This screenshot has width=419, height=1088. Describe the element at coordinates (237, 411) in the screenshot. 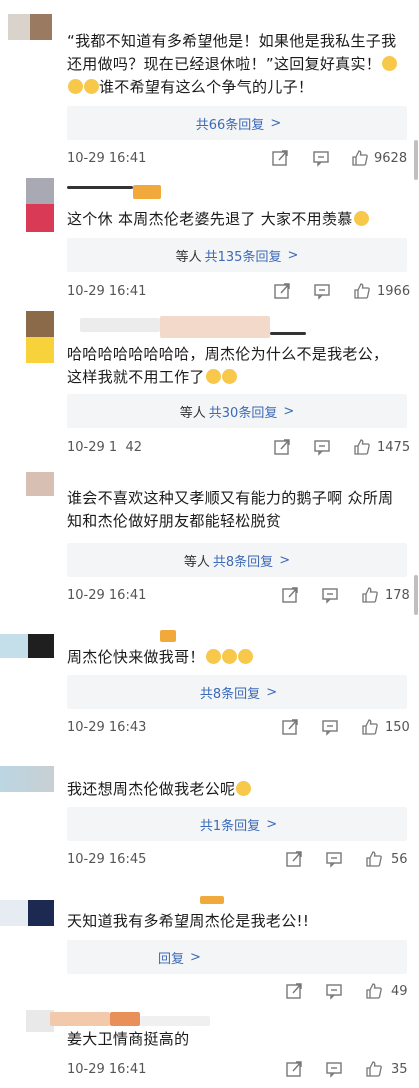

I see `view-replies-button: 等人 共30条回复 >` at that location.